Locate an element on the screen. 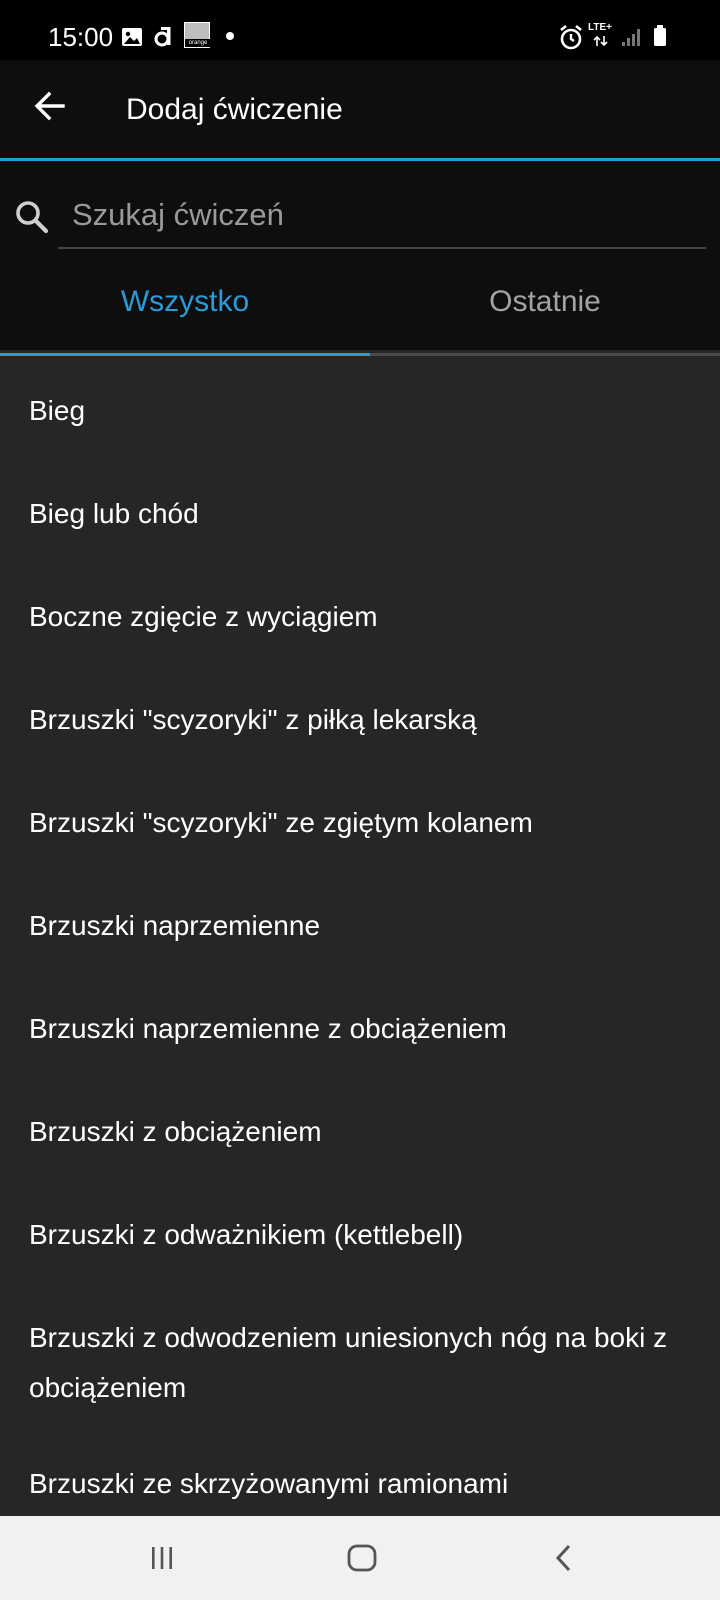  recent-apps-icon is located at coordinates (162, 1558).